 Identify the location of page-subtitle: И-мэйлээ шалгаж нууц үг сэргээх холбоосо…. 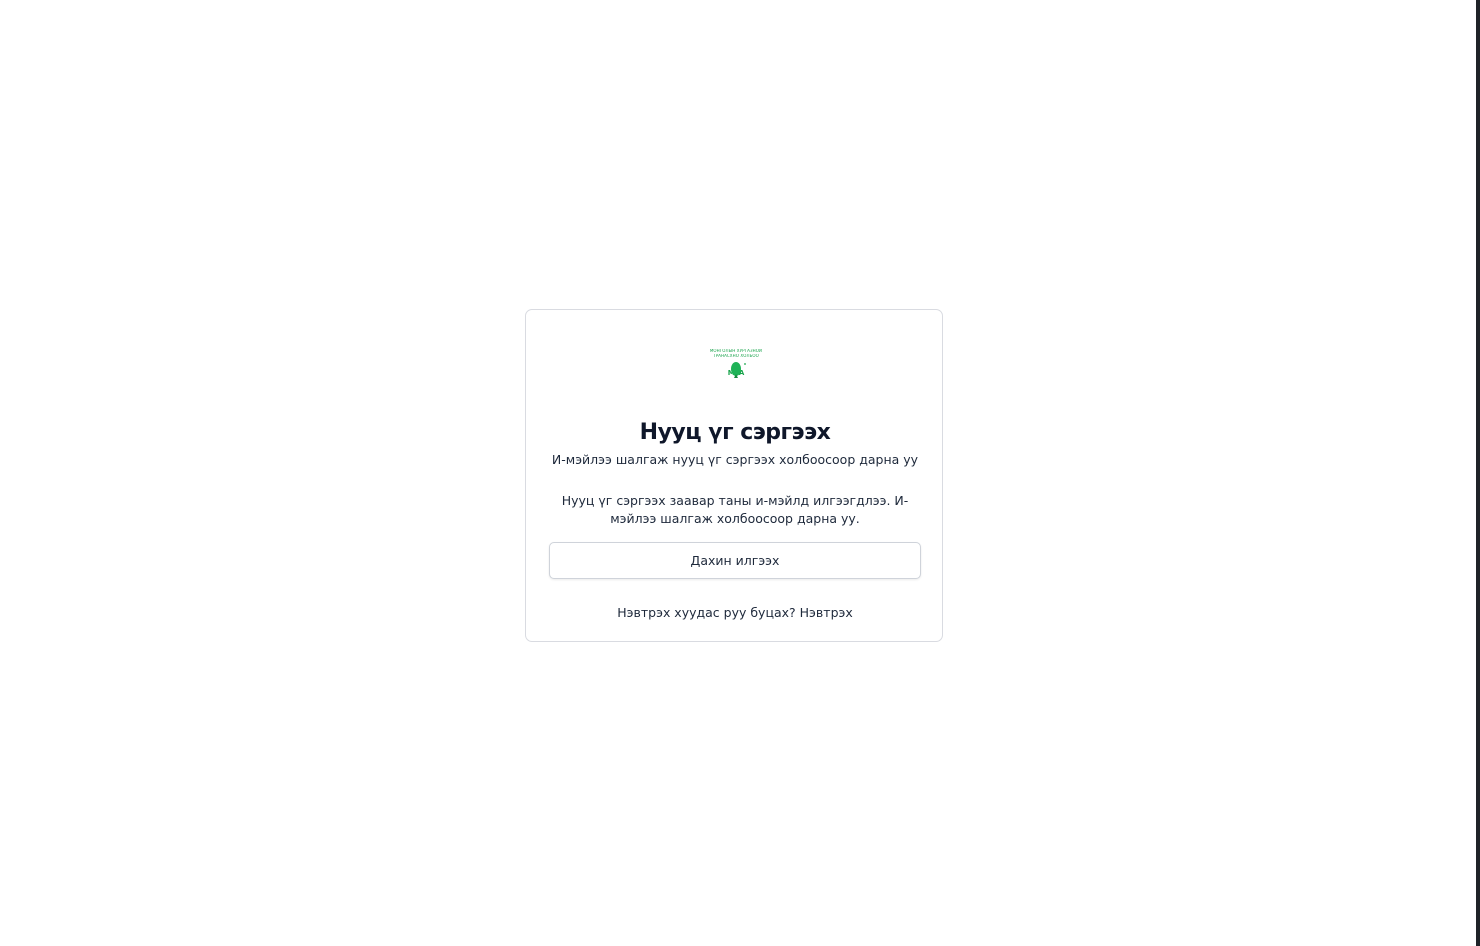
(735, 459).